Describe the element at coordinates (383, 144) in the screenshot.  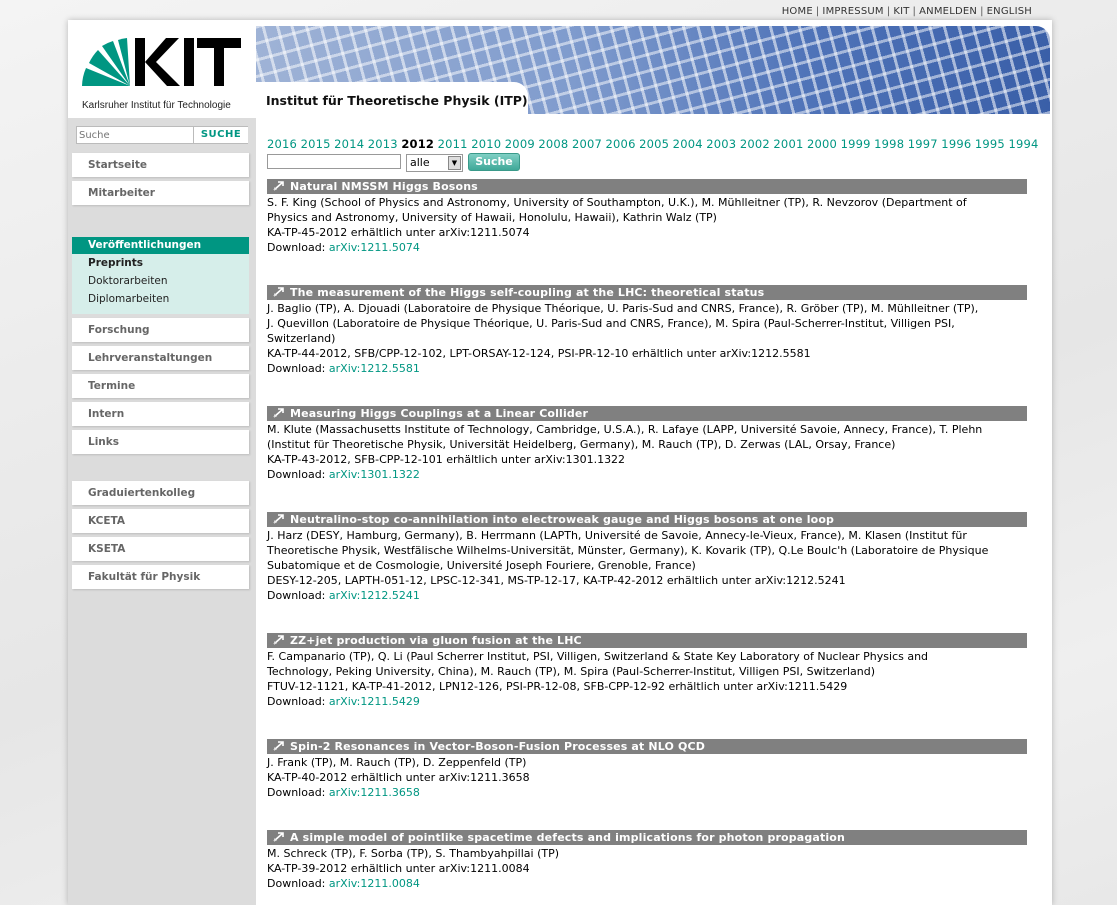
I see `year-link-2013: 2013` at that location.